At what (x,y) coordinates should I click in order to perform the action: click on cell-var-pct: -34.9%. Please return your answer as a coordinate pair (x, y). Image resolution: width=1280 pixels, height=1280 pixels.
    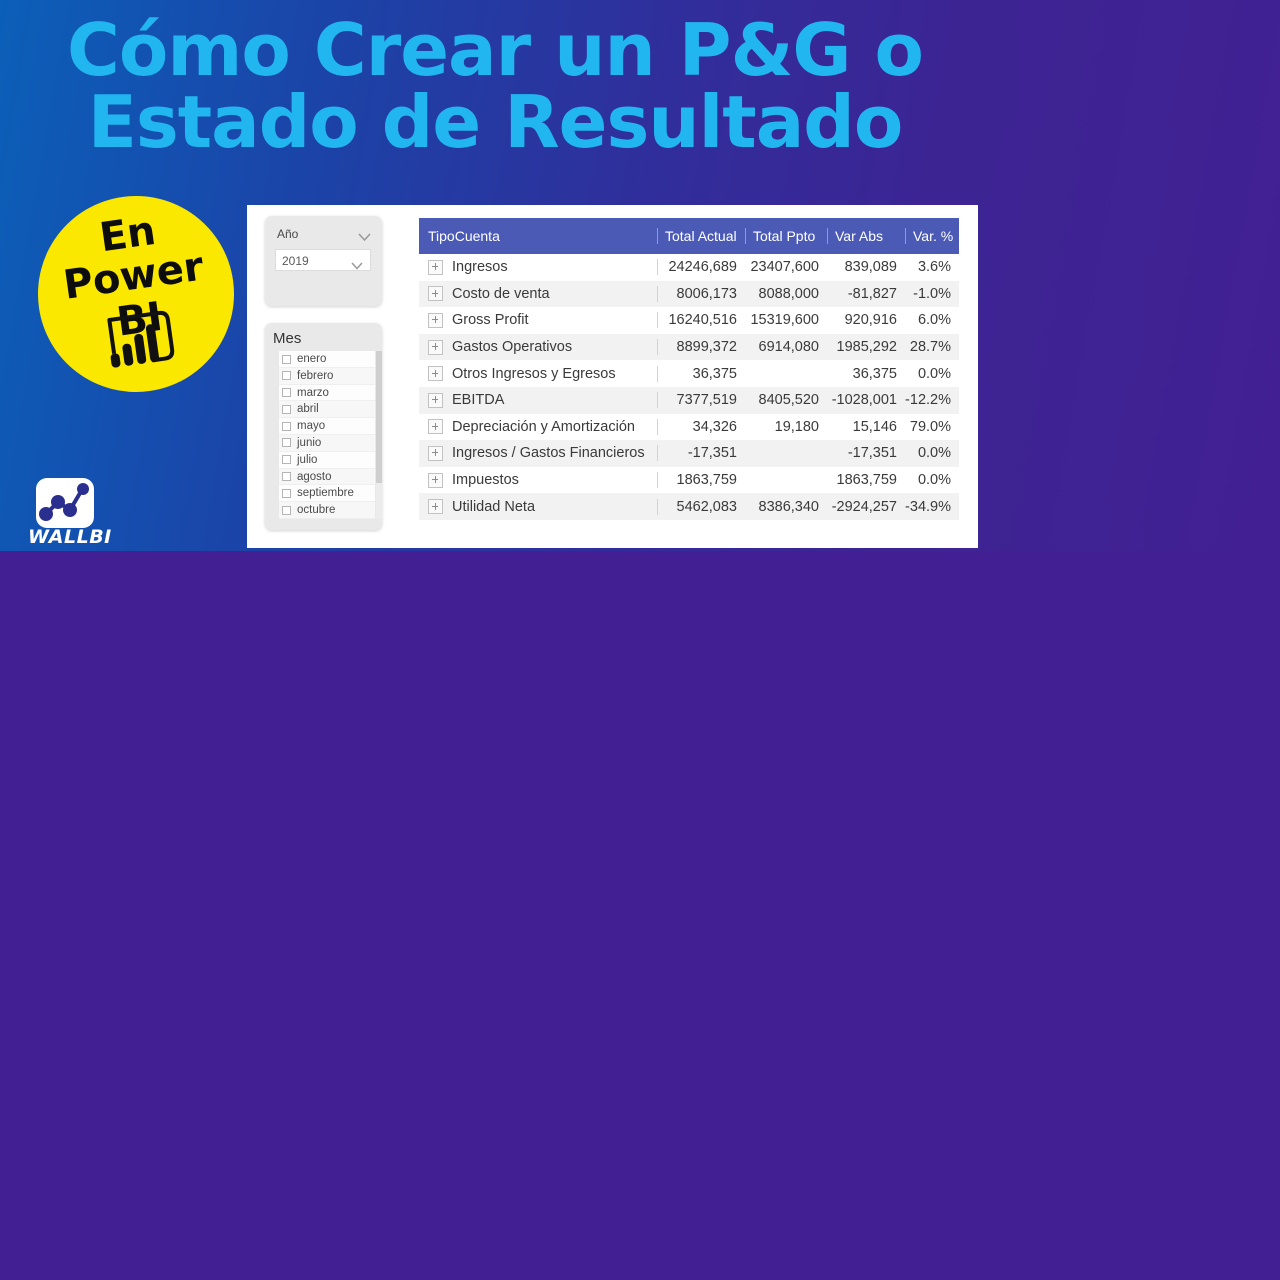
    Looking at the image, I should click on (928, 506).